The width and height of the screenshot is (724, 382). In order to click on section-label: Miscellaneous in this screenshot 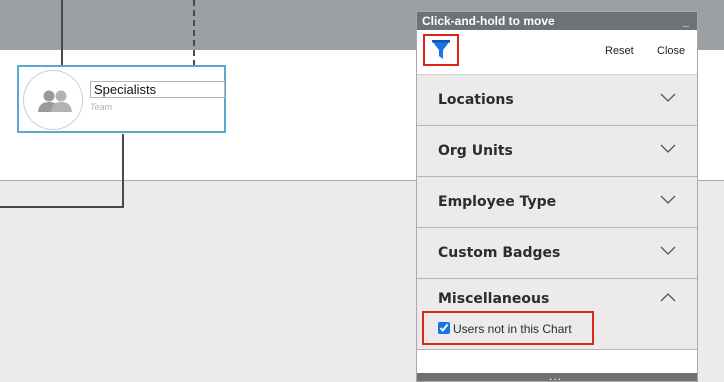, I will do `click(494, 299)`.